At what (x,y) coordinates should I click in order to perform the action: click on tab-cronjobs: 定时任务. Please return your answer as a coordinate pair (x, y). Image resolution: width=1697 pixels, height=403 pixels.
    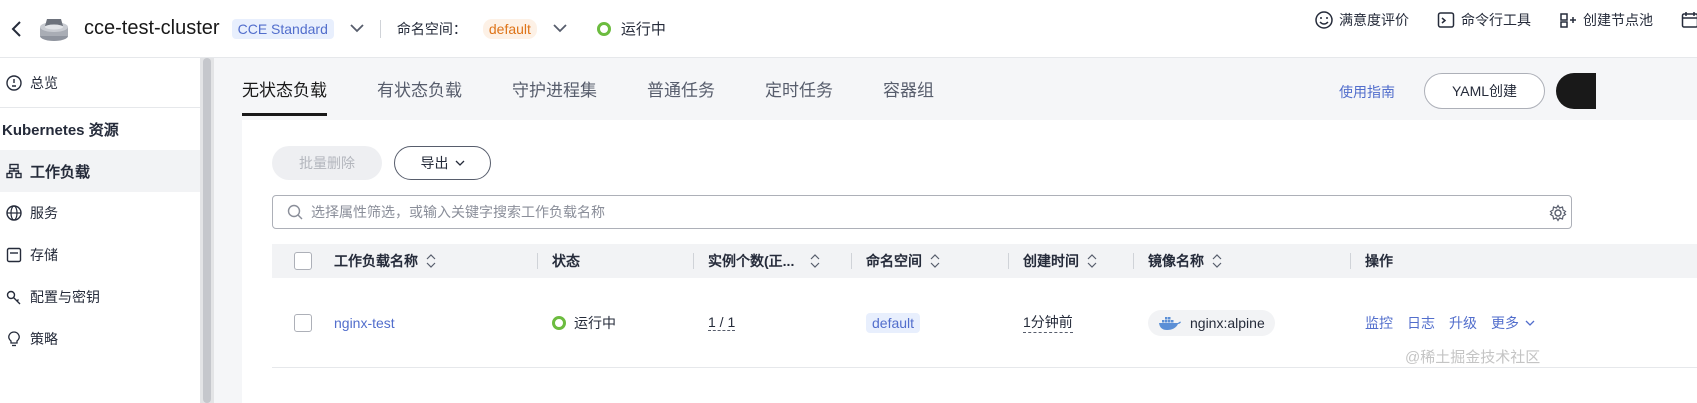
    Looking at the image, I should click on (799, 96).